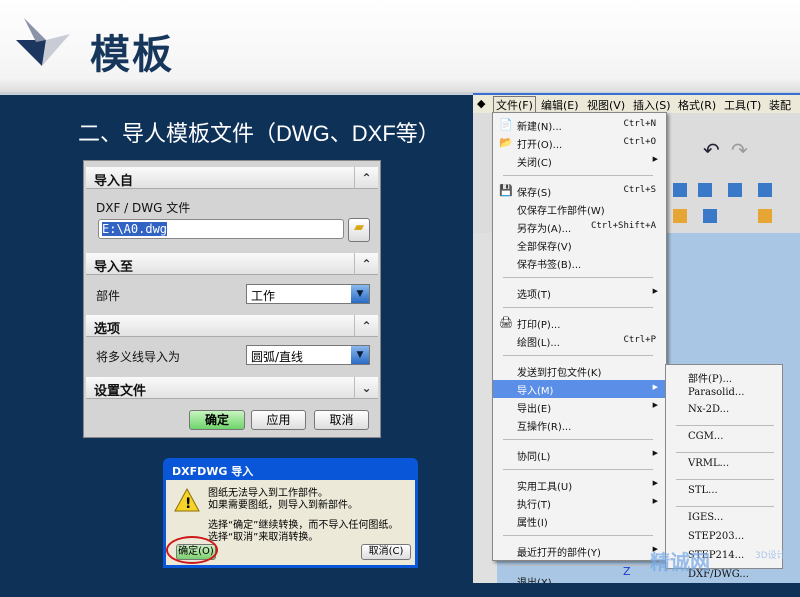 This screenshot has height=597, width=800. Describe the element at coordinates (639, 190) in the screenshot. I see `menu-item-shortcut: Ctrl+S` at that location.